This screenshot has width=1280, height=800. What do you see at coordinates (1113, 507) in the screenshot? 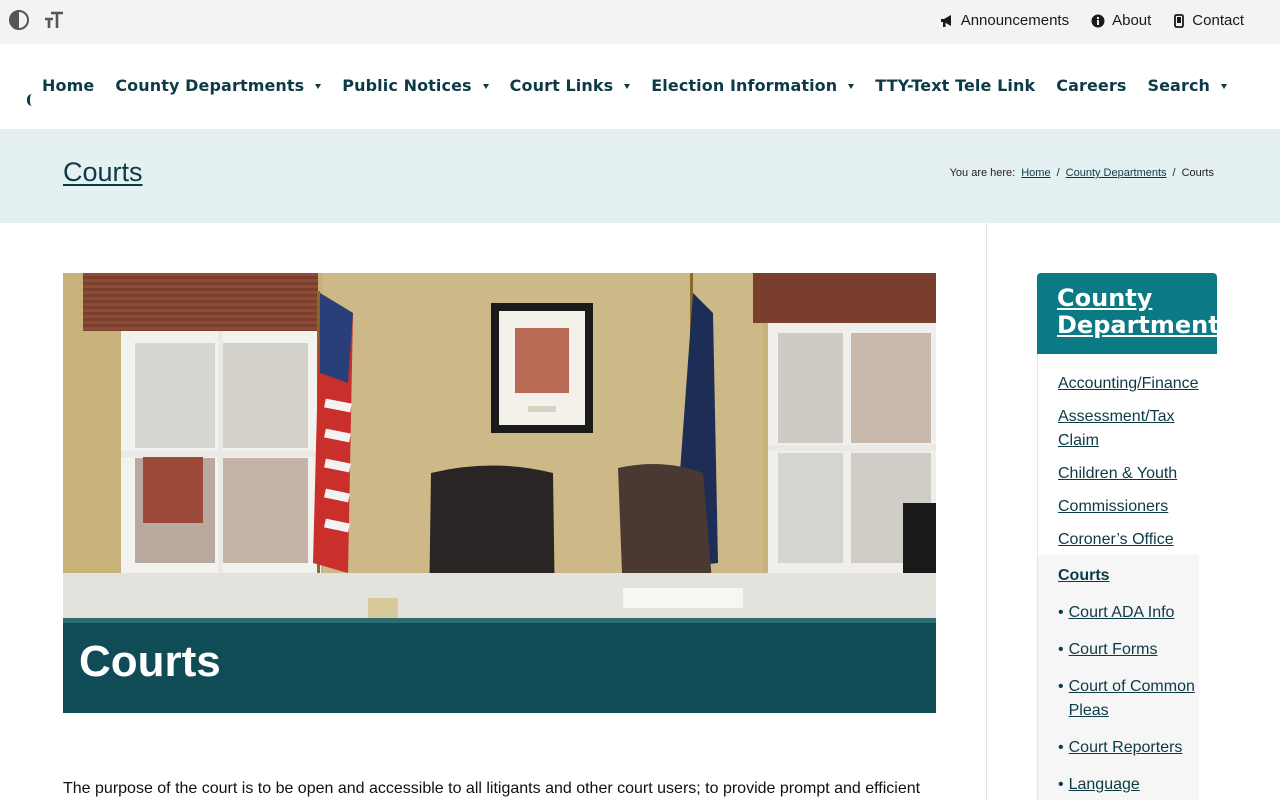
I see `sidebar-item-commissioners: Commissioners` at bounding box center [1113, 507].